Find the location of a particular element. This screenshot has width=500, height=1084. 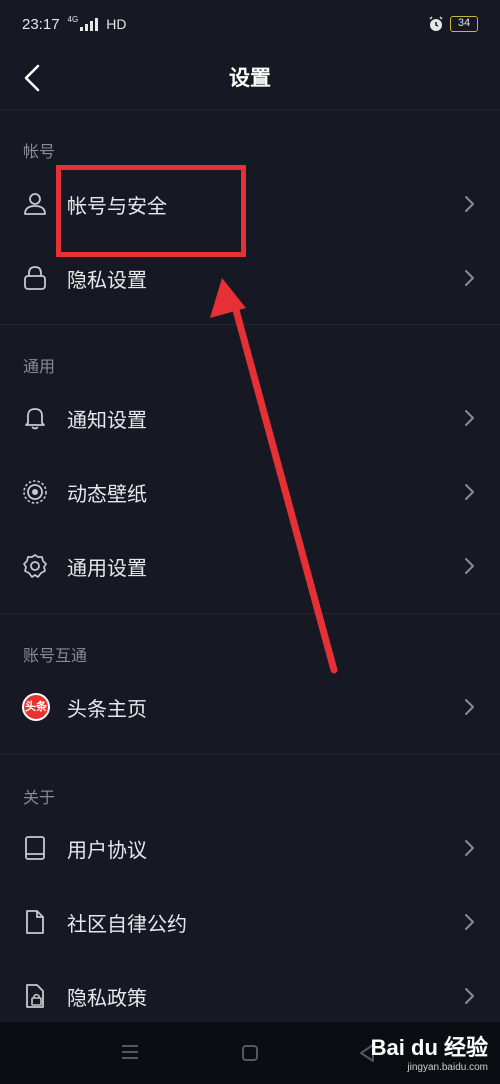

user-icon is located at coordinates (35, 204).